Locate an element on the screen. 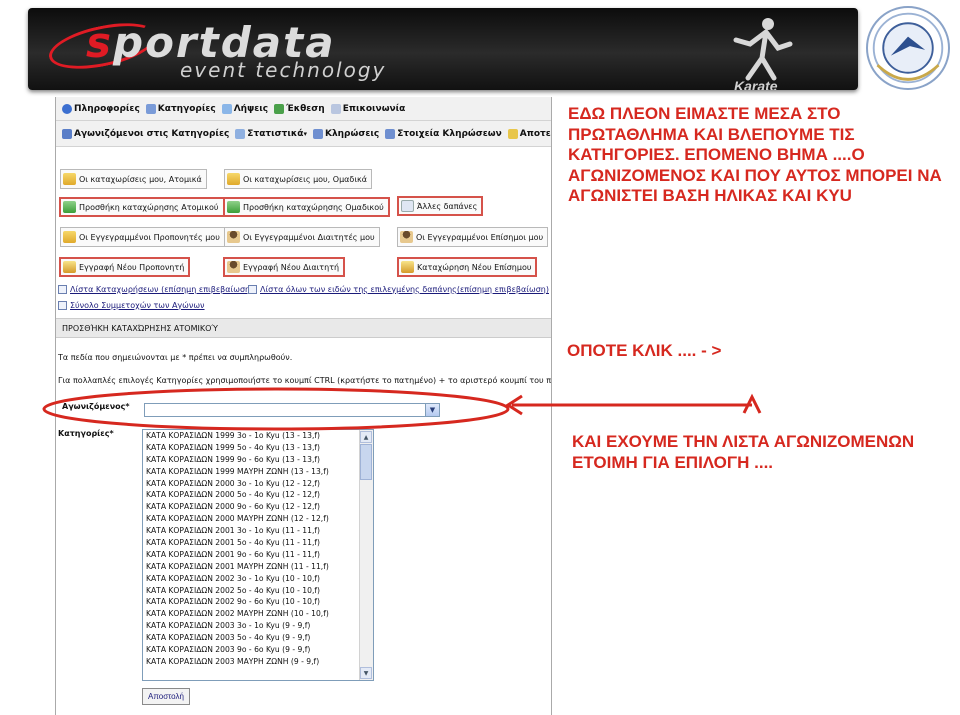 Image resolution: width=960 pixels, height=715 pixels. categories-label: Κατηγορίες* is located at coordinates (86, 433).